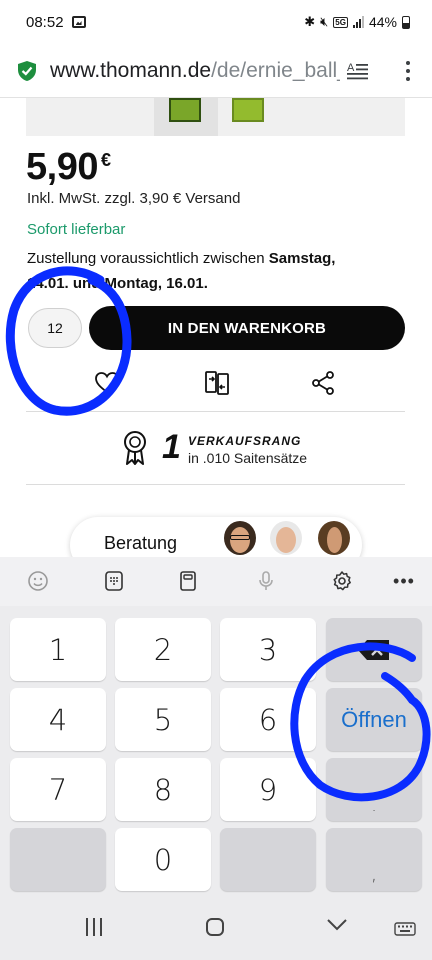 The image size is (432, 960). Describe the element at coordinates (247, 328) in the screenshot. I see `add-to-cart-button: IN DEN WARENKORB` at that location.